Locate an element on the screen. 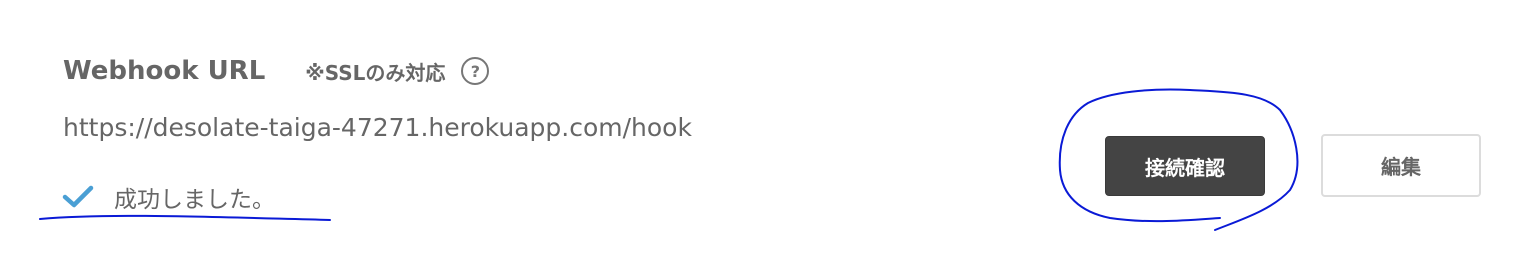  checkmark-icon is located at coordinates (78, 196).